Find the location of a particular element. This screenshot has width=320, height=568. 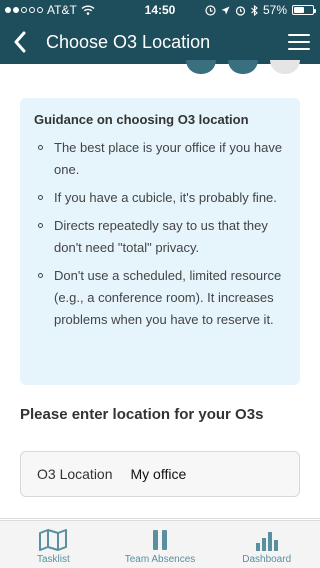

chevron-left-icon is located at coordinates (20, 42).